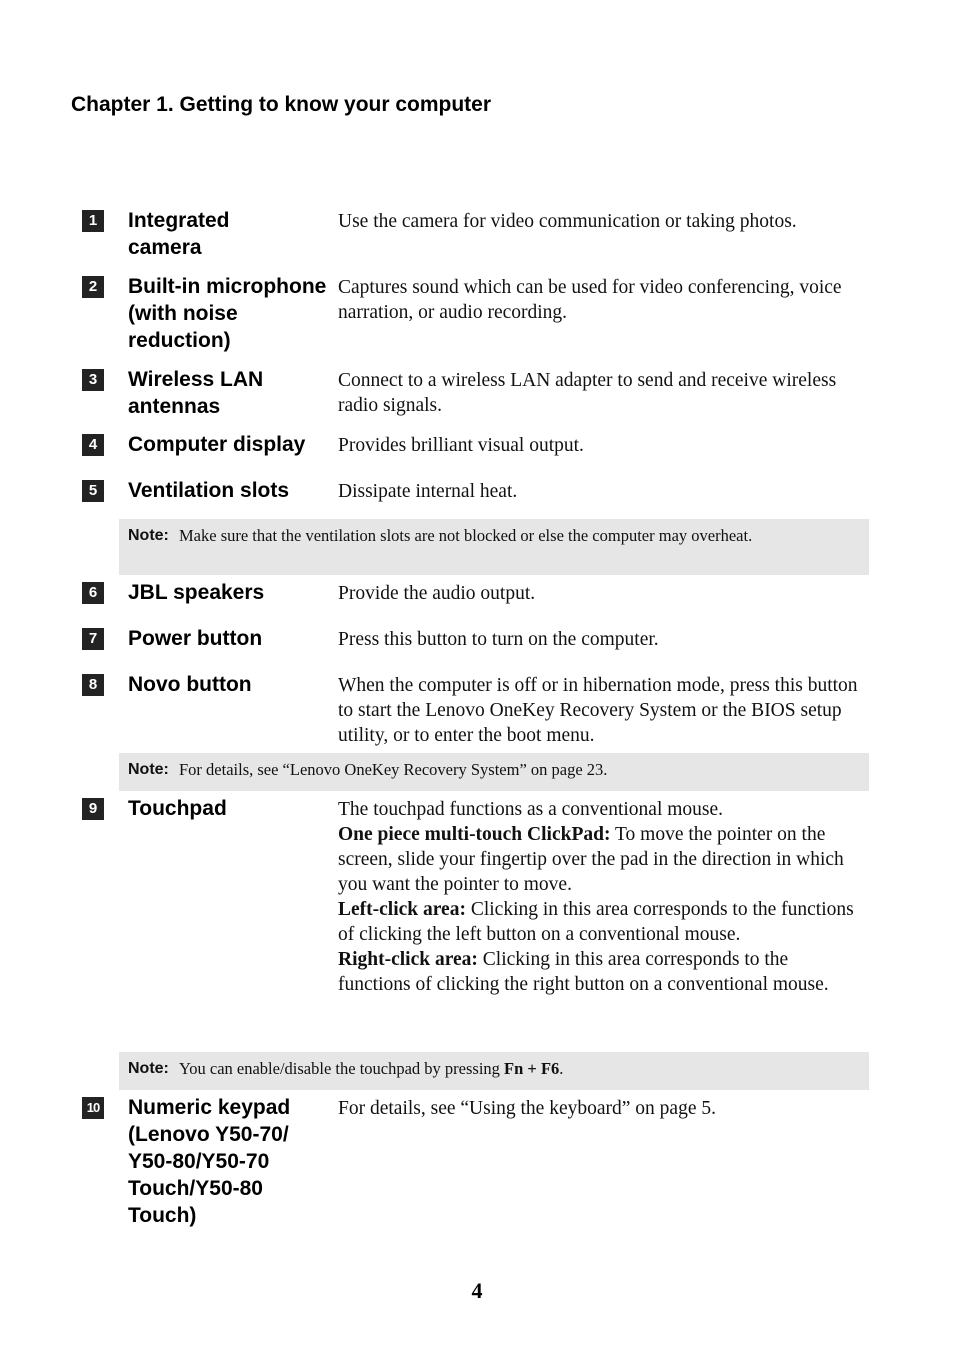 The height and width of the screenshot is (1352, 954). What do you see at coordinates (561, 1068) in the screenshot?
I see `note-text-end: .` at bounding box center [561, 1068].